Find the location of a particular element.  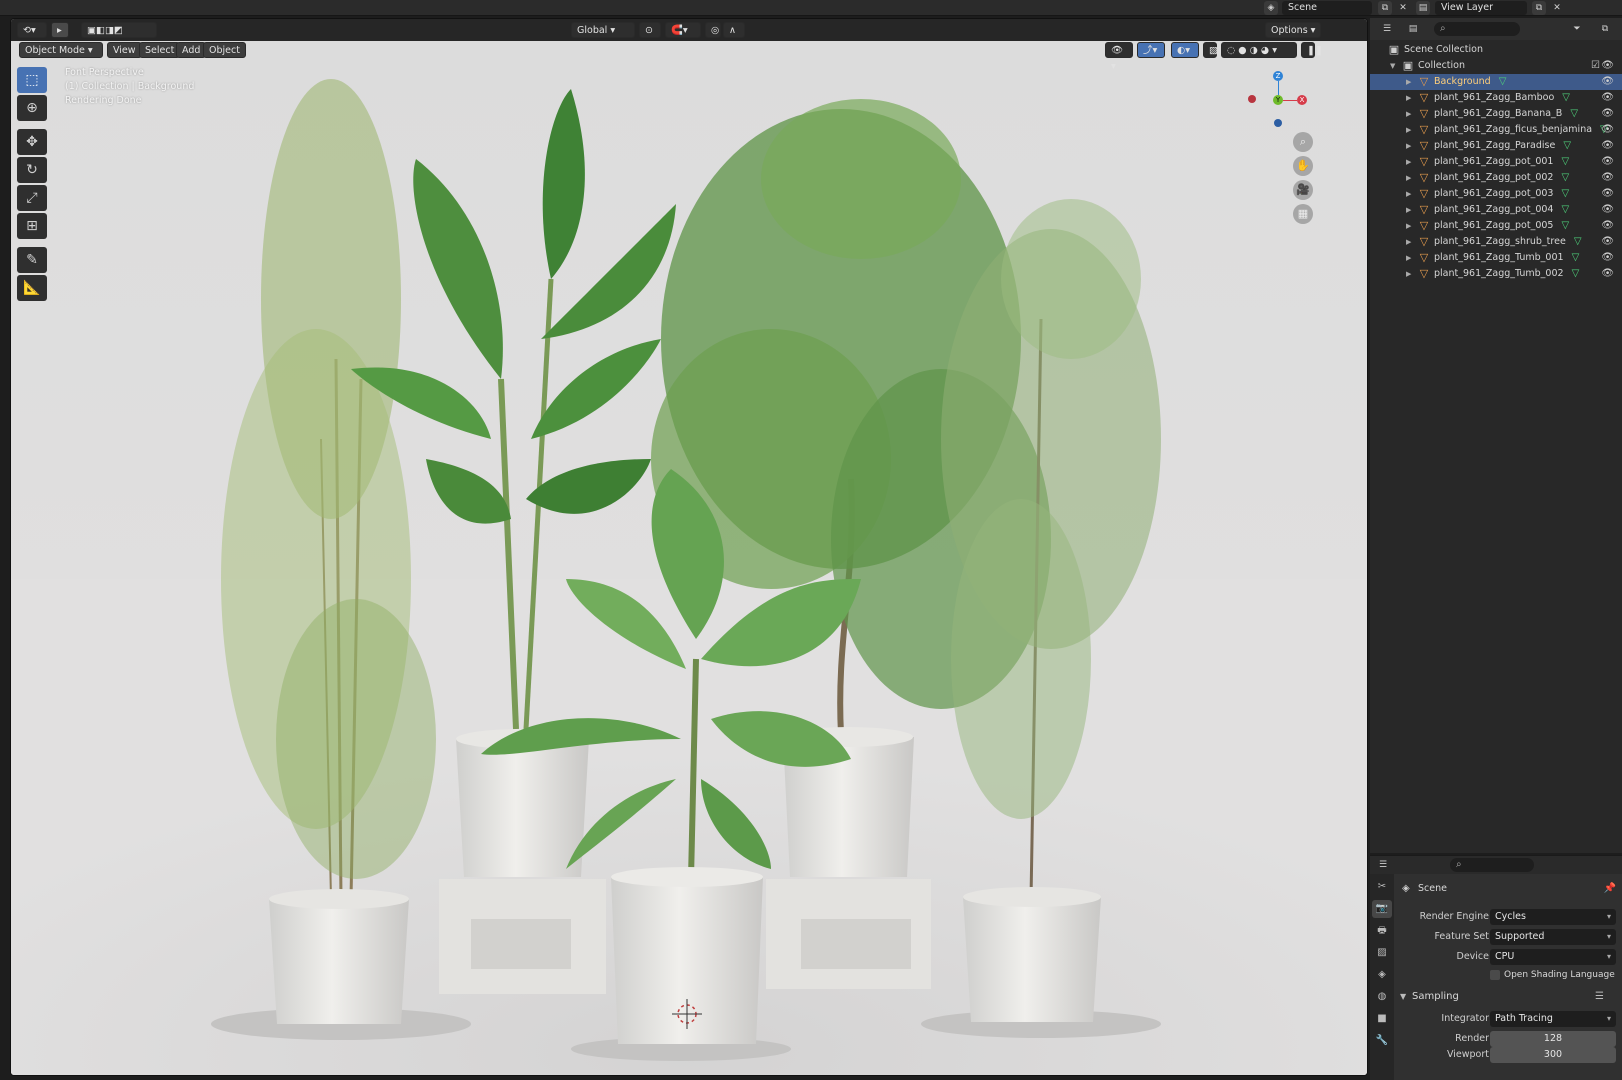

measure-tool-icon: 📐 is located at coordinates (32, 288).